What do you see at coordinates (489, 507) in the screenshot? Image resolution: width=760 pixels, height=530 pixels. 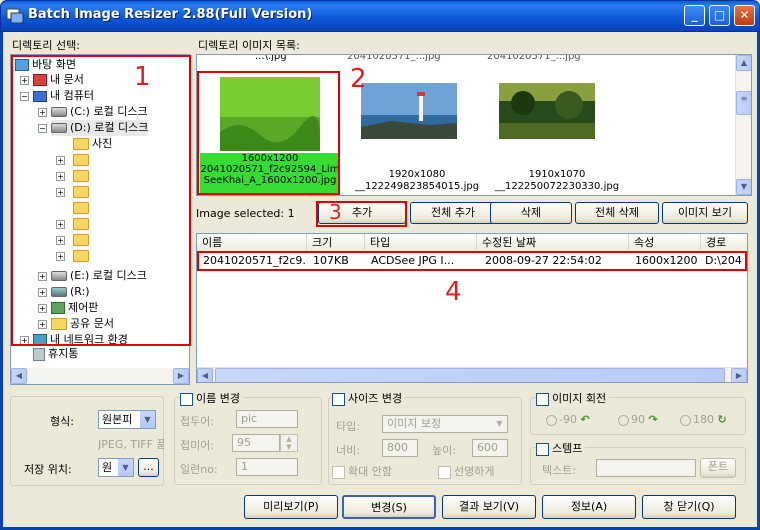 I see `view-result-button: 결과 보기(V)` at bounding box center [489, 507].